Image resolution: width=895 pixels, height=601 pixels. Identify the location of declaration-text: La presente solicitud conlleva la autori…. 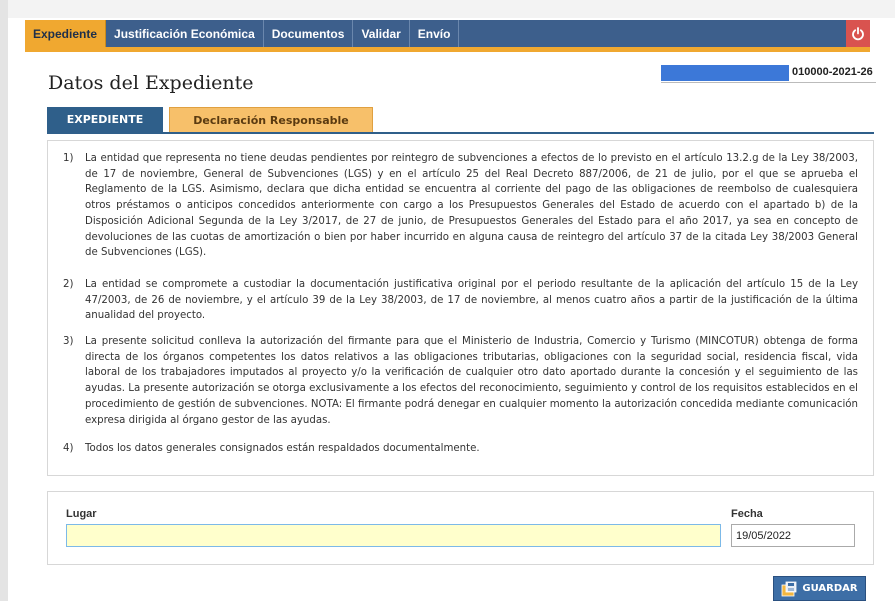
(471, 381).